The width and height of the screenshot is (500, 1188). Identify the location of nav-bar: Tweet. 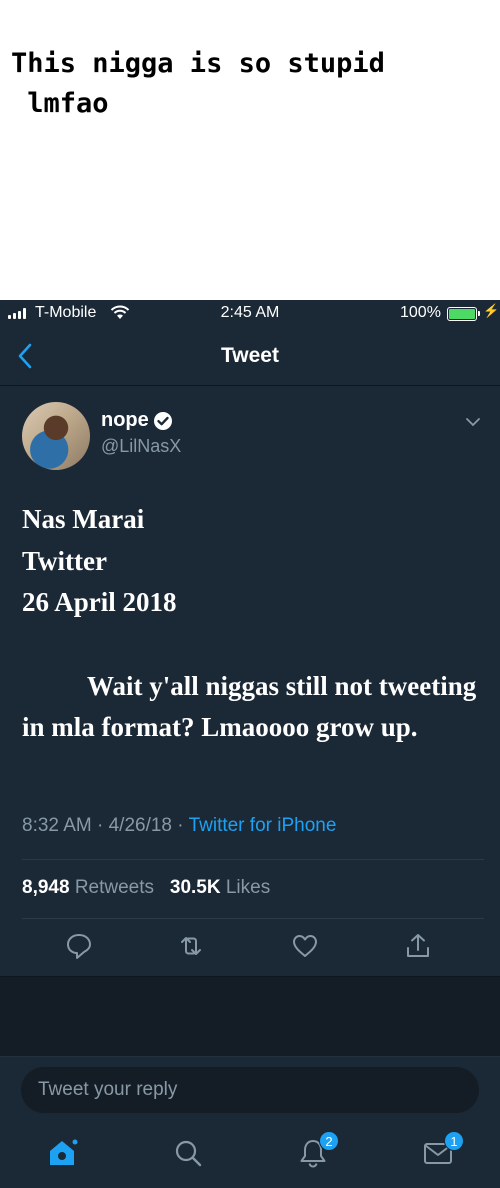
(250, 356).